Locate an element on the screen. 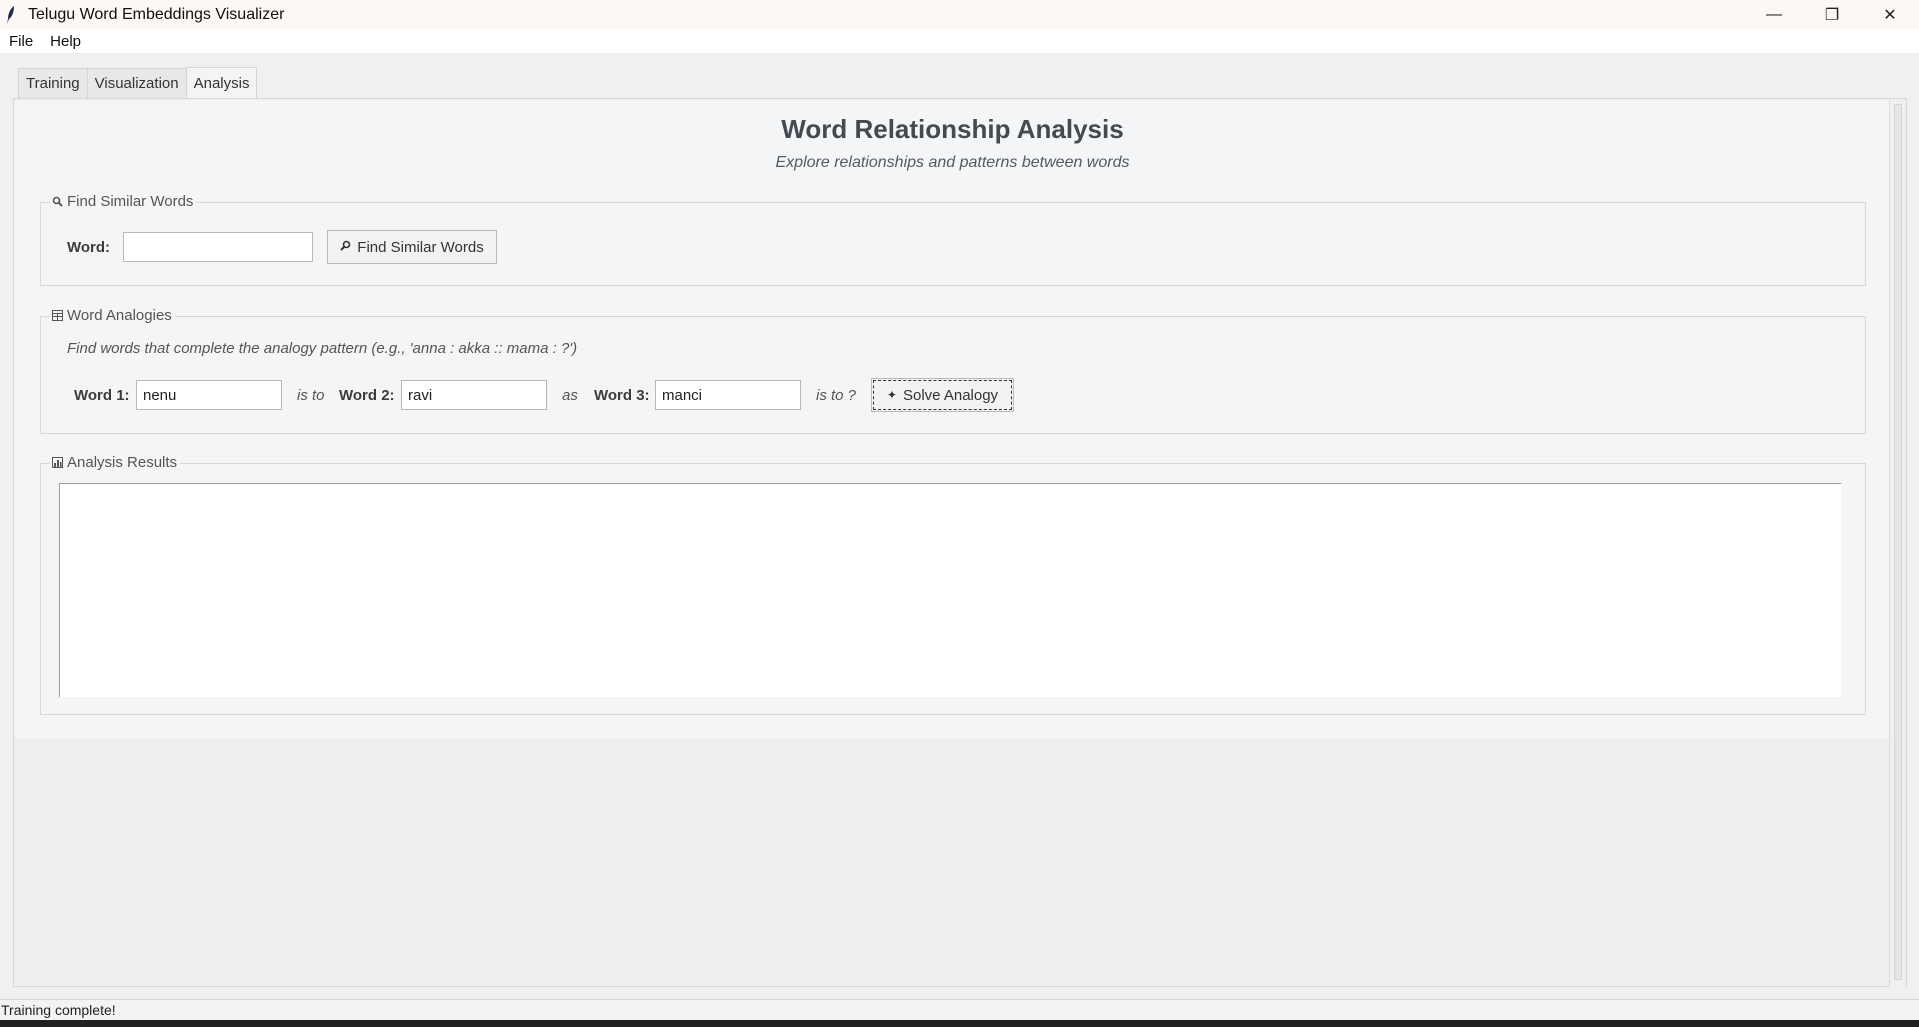 The image size is (1919, 1027). table-icon is located at coordinates (57, 316).